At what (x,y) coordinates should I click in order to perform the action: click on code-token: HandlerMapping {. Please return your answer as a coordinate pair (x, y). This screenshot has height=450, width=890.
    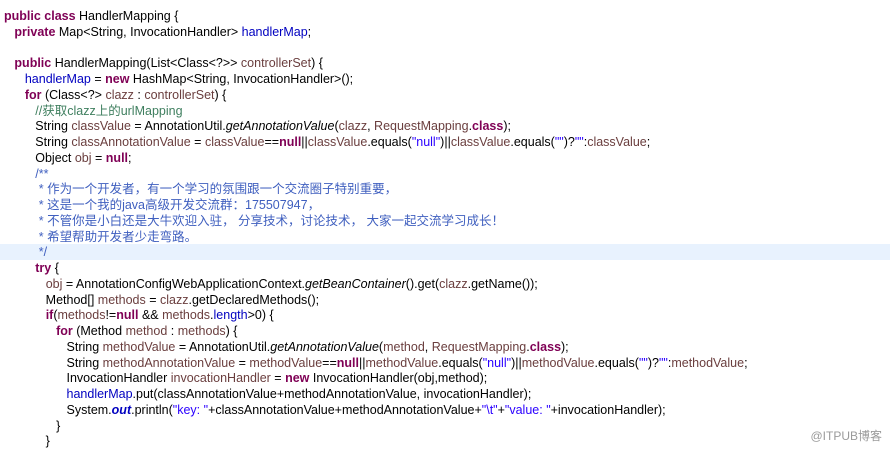
    Looking at the image, I should click on (129, 16).